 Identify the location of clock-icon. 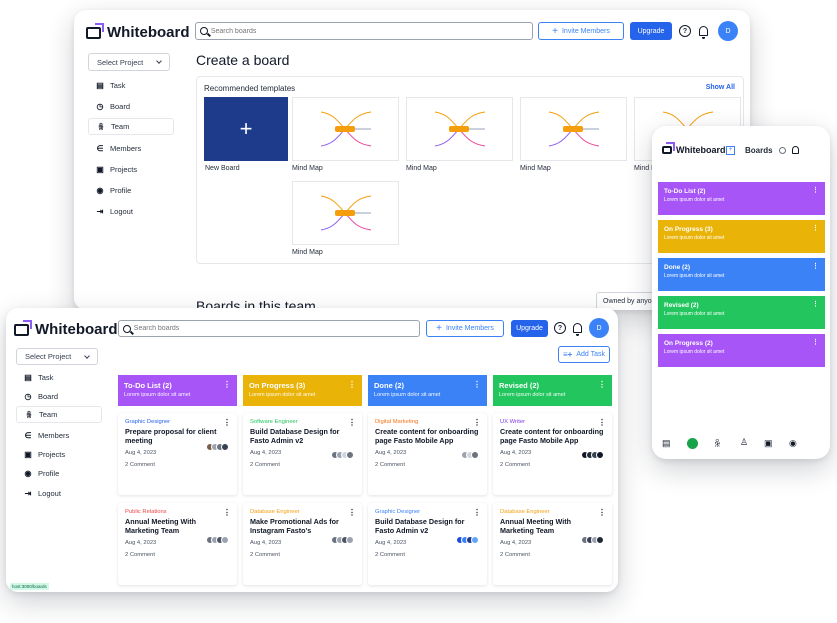
(692, 443).